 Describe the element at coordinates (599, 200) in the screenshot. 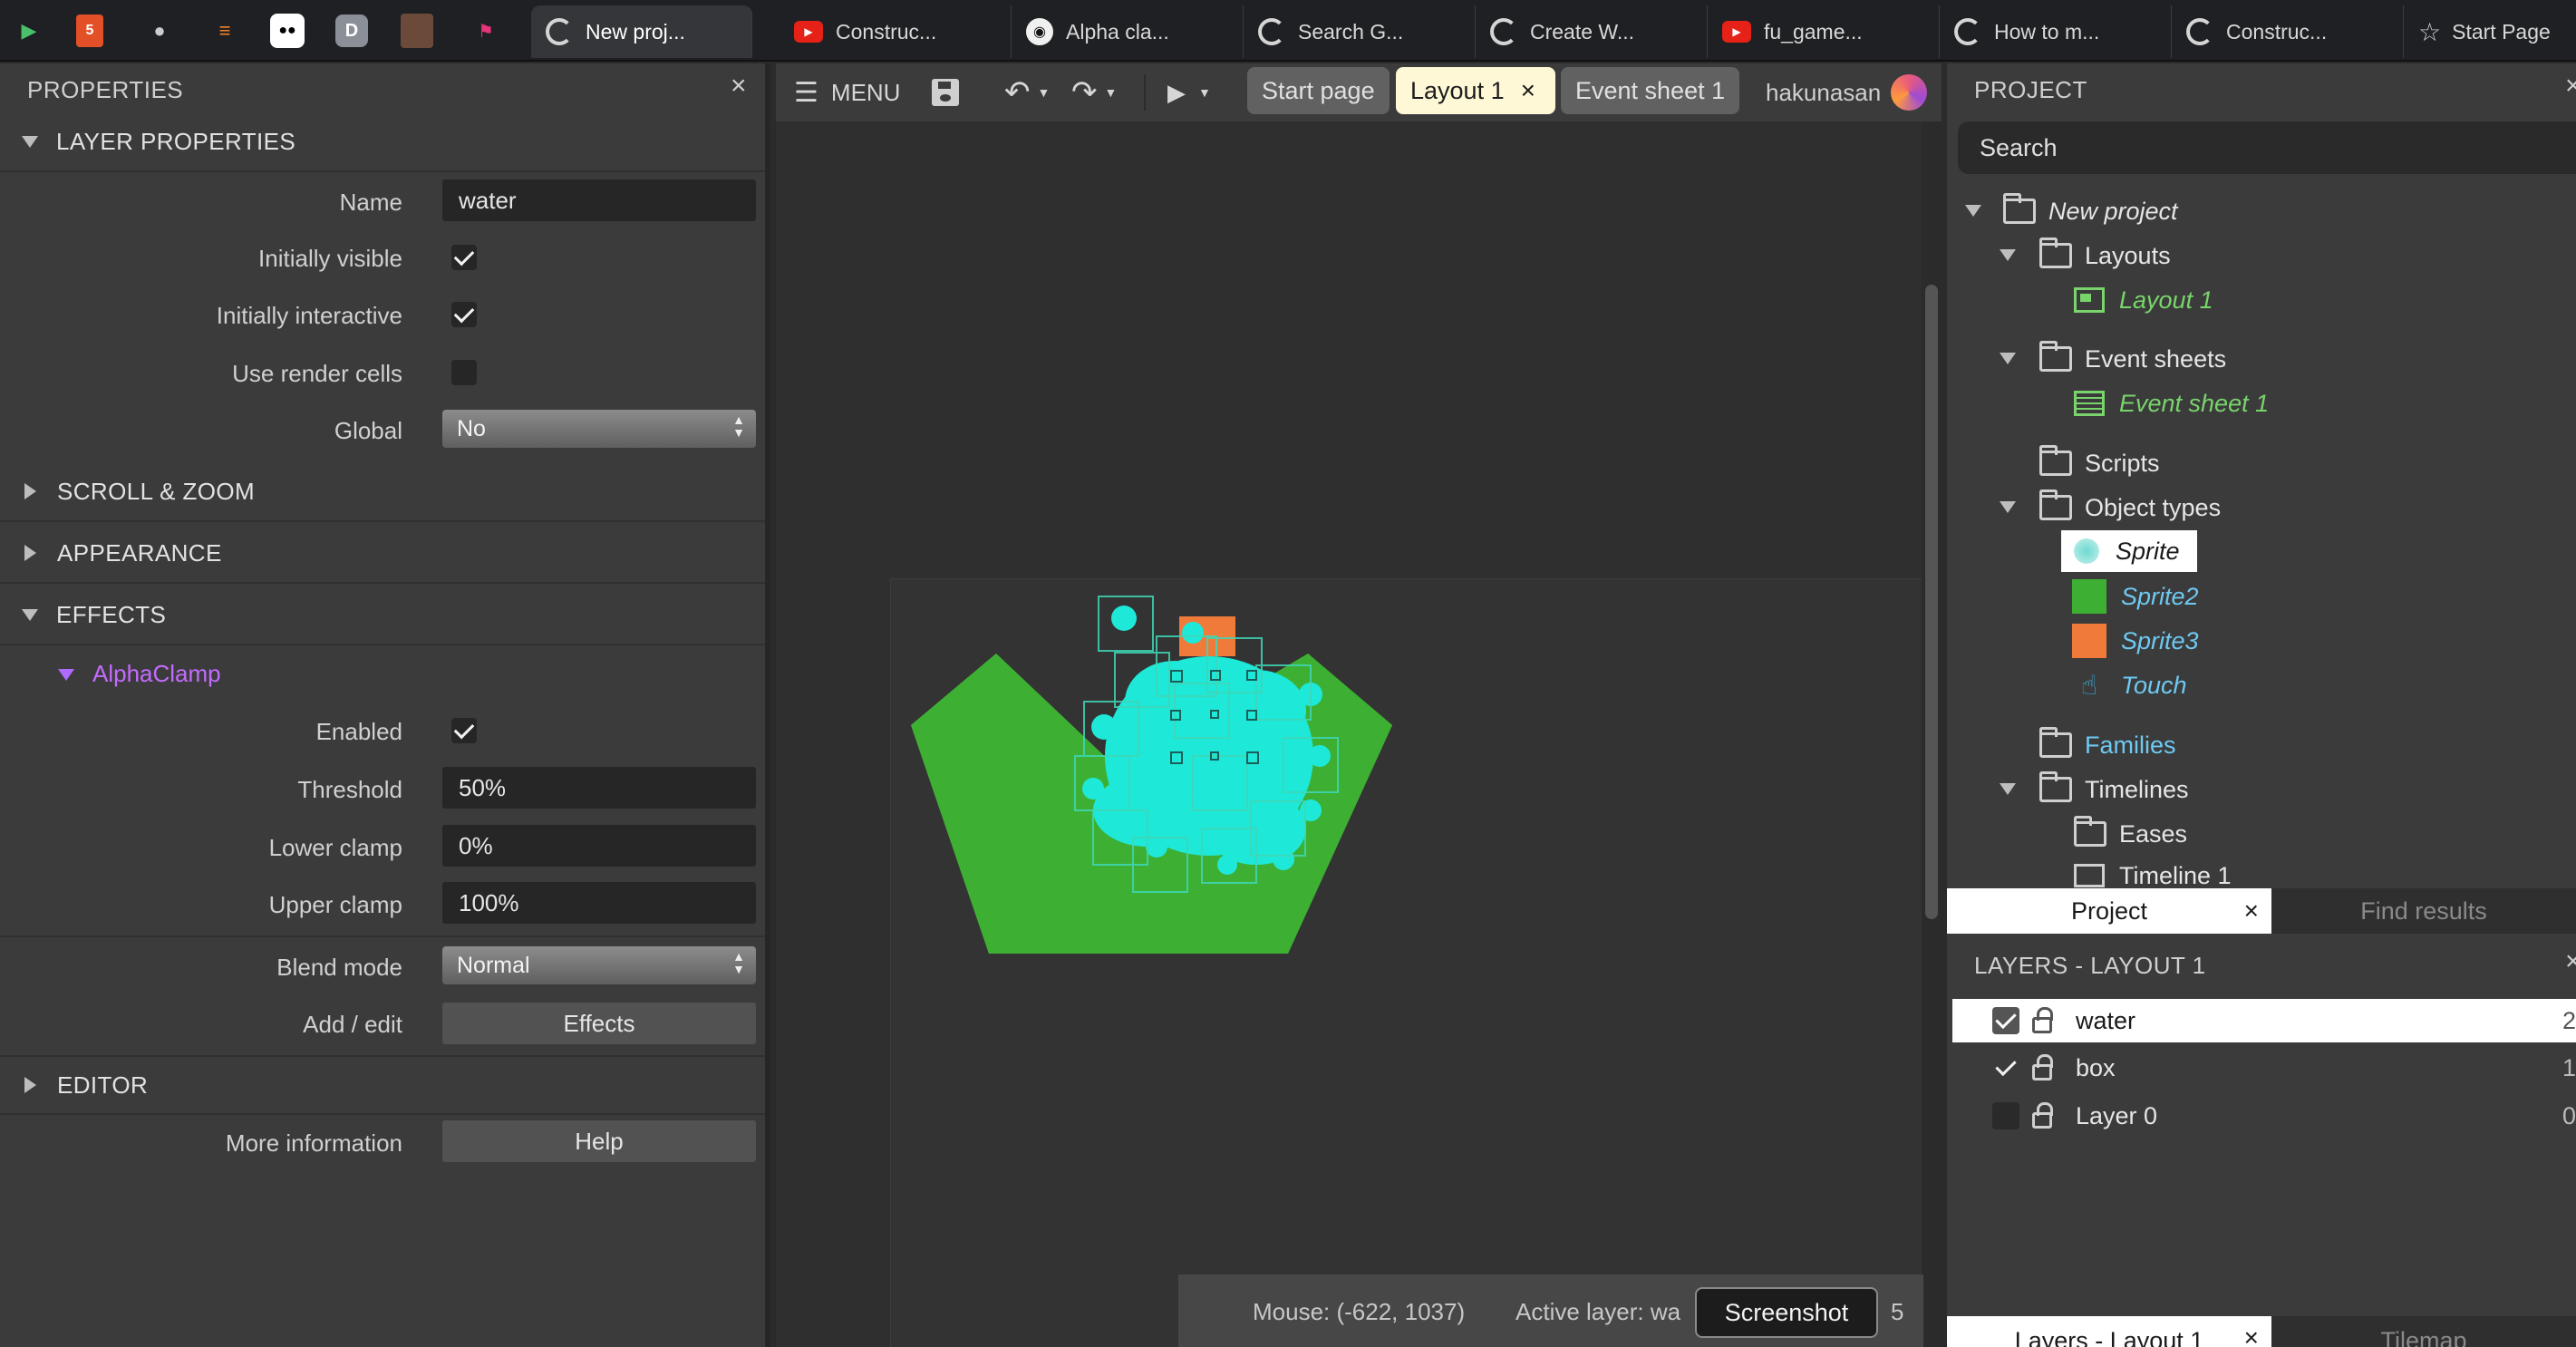

I see `layer-name-field: water` at that location.